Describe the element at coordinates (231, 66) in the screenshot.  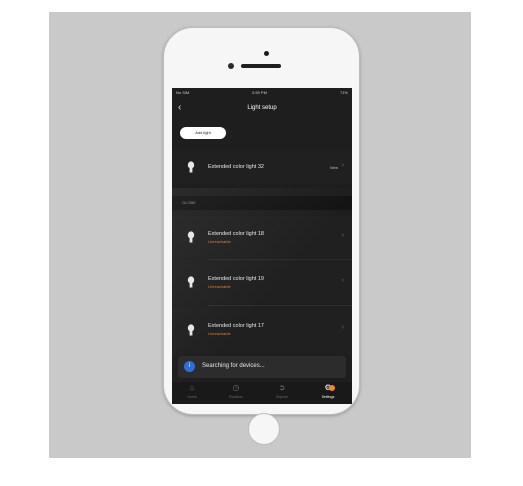
I see `front-camera-icon` at that location.